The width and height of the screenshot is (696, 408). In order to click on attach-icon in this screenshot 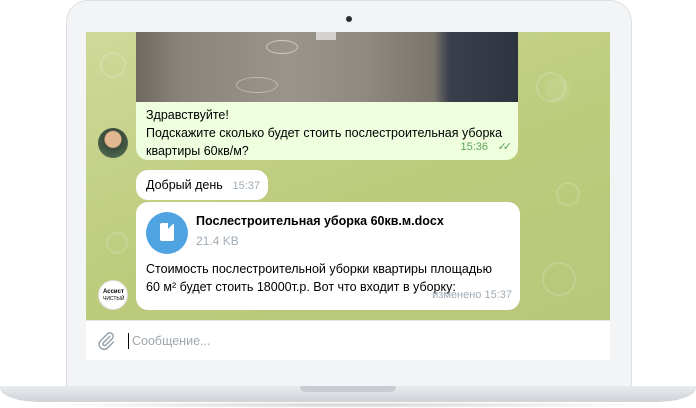, I will do `click(106, 341)`.